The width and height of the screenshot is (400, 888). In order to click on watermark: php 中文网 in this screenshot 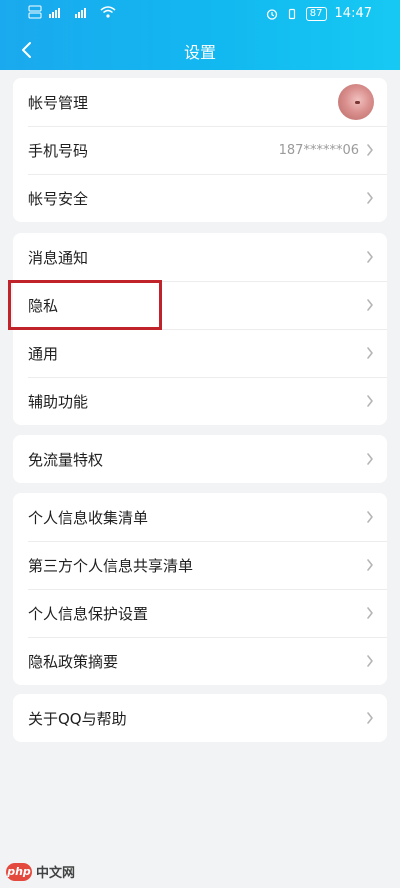, I will do `click(40, 871)`.